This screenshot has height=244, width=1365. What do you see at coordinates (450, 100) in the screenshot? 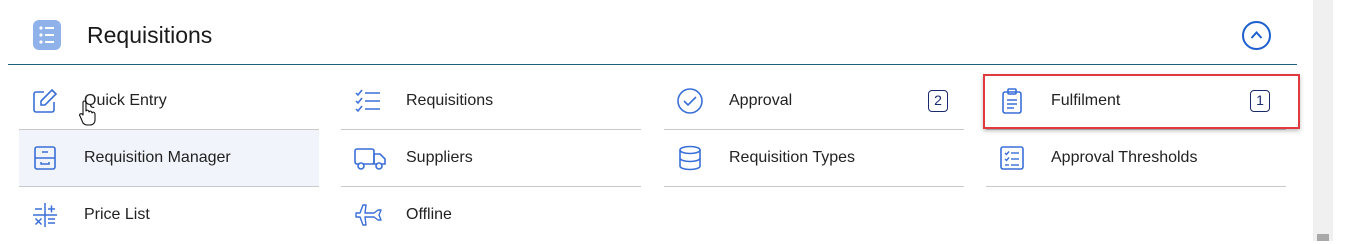
I see `menu-item-label: Requisitions` at bounding box center [450, 100].